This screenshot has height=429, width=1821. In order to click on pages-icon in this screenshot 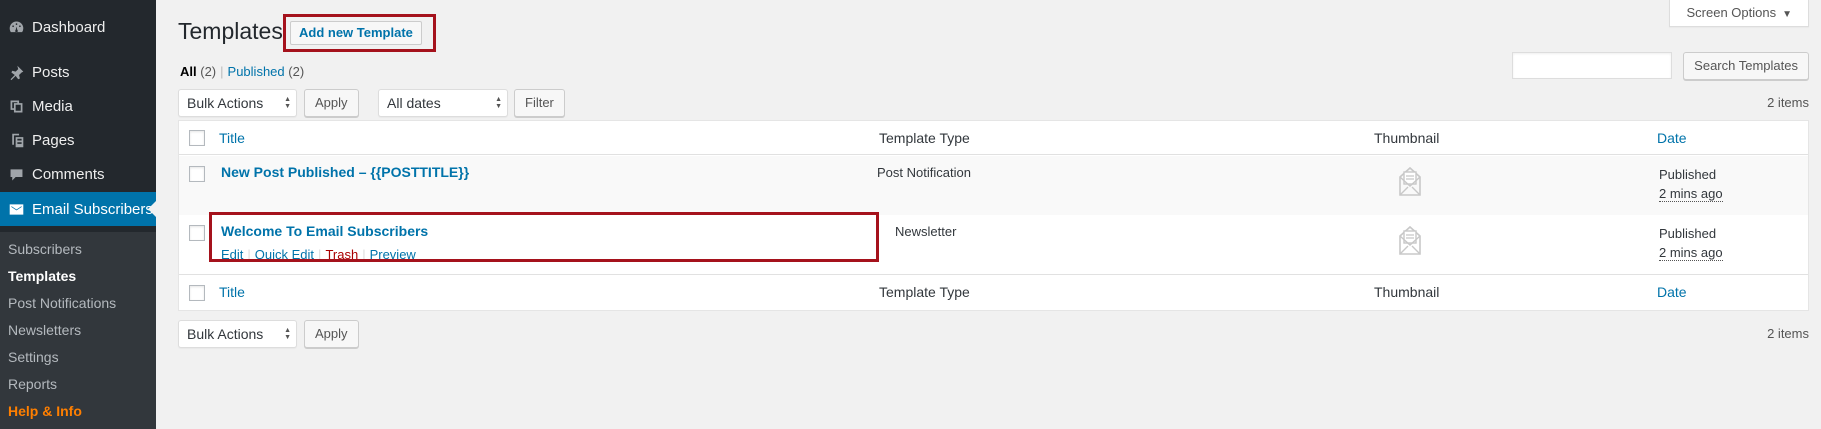, I will do `click(16, 140)`.